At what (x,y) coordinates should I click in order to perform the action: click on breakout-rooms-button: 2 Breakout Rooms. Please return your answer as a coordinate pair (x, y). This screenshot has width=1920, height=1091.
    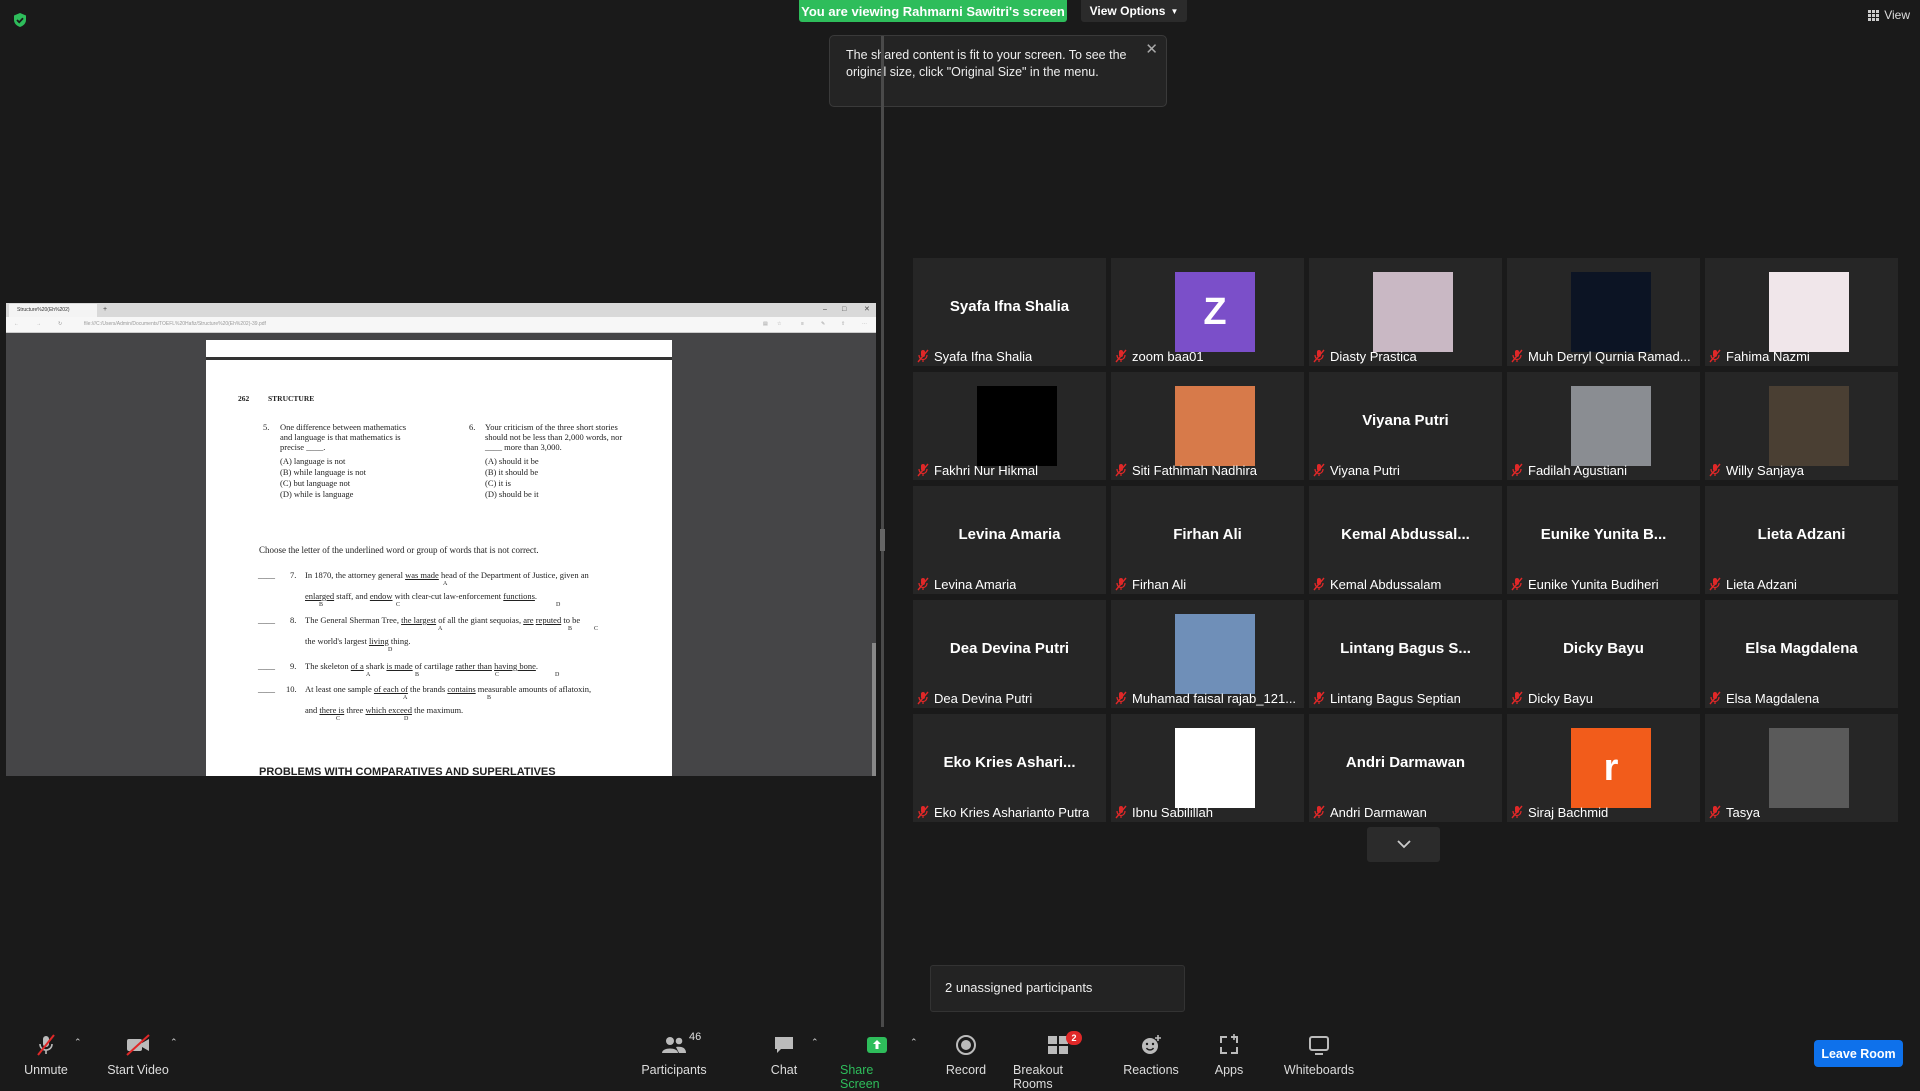
    Looking at the image, I should click on (1058, 1061).